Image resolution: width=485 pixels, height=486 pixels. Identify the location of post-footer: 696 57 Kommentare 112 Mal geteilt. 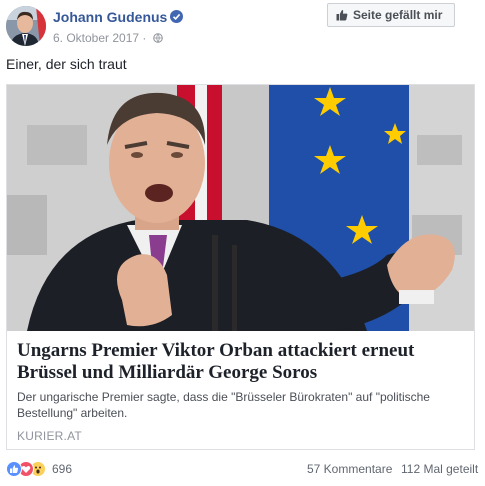
(243, 468).